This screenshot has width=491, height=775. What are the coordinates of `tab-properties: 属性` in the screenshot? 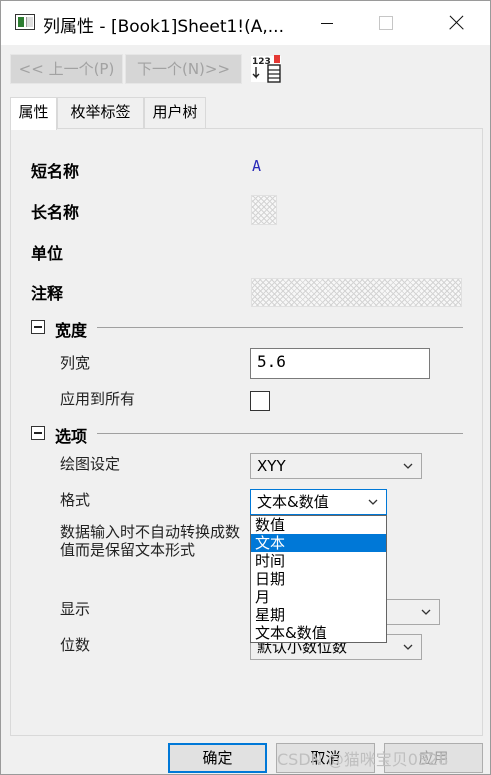 It's located at (33, 113).